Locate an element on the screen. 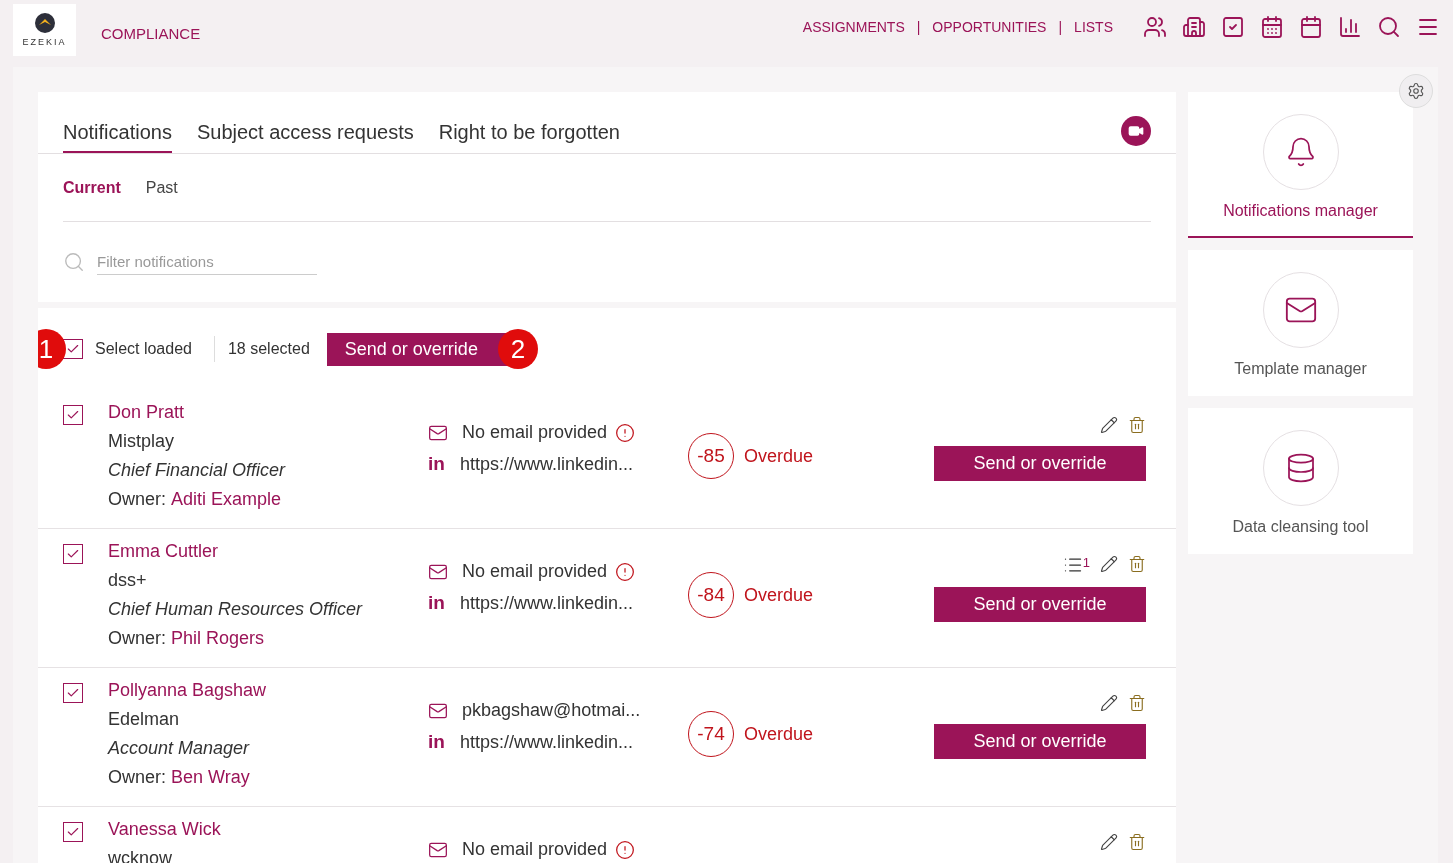 This screenshot has width=1453, height=863. building-icon is located at coordinates (1194, 26).